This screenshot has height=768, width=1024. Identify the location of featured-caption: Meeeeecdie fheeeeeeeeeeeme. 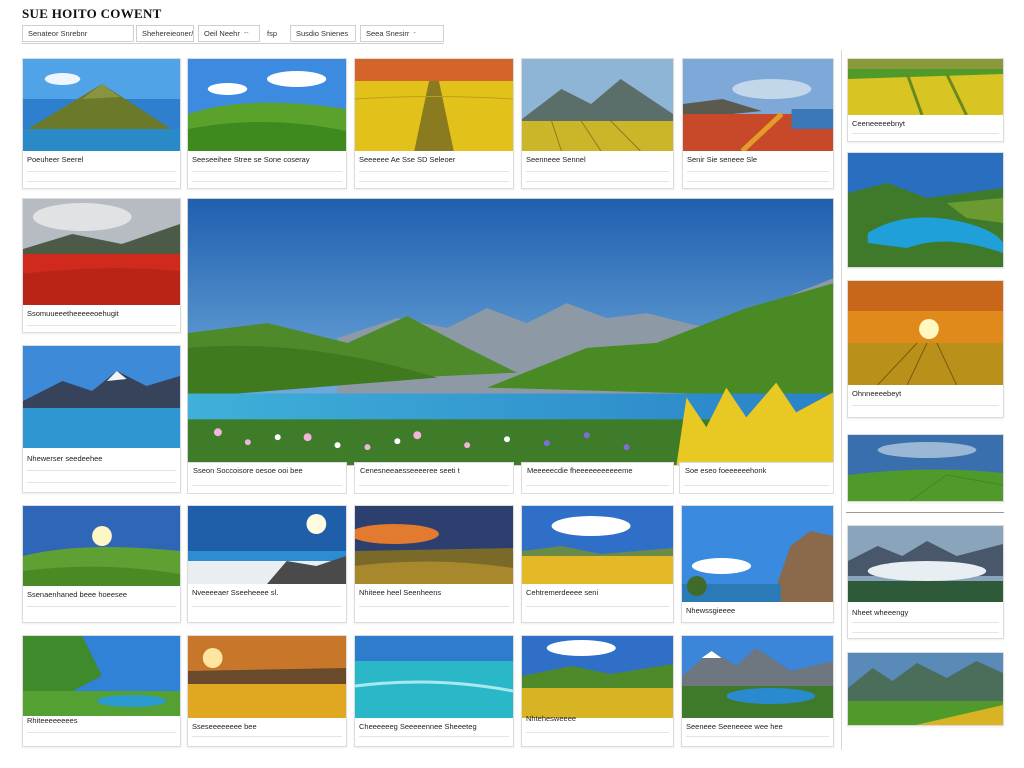
(597, 478).